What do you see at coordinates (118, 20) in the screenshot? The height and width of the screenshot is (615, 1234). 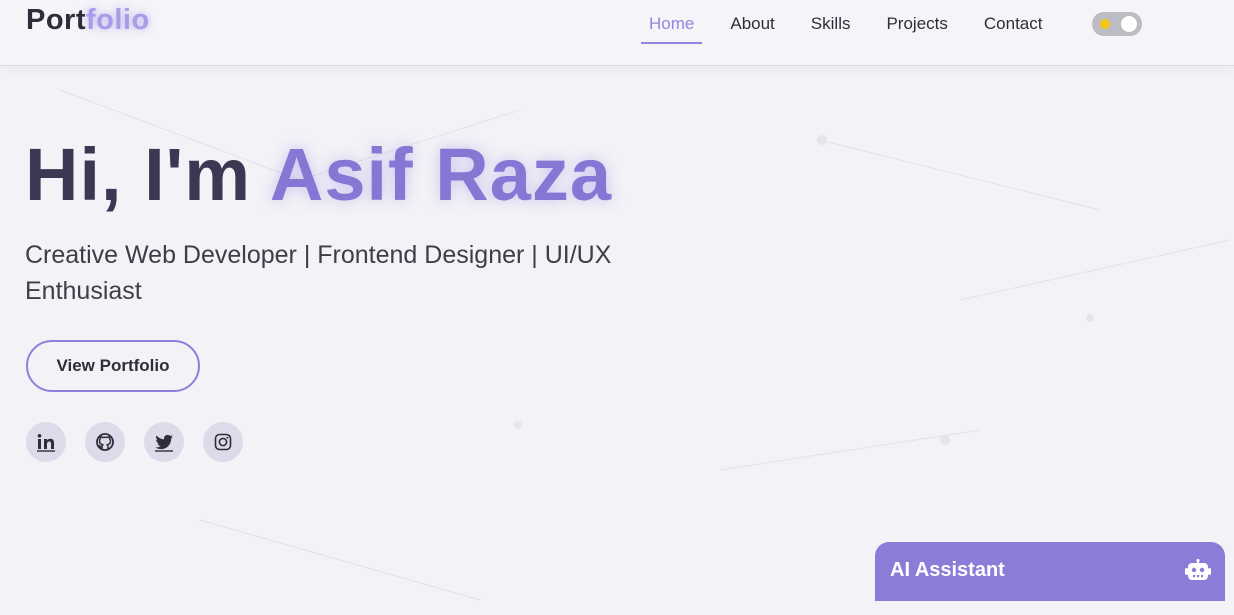 I see `logo-text-accent: folio` at bounding box center [118, 20].